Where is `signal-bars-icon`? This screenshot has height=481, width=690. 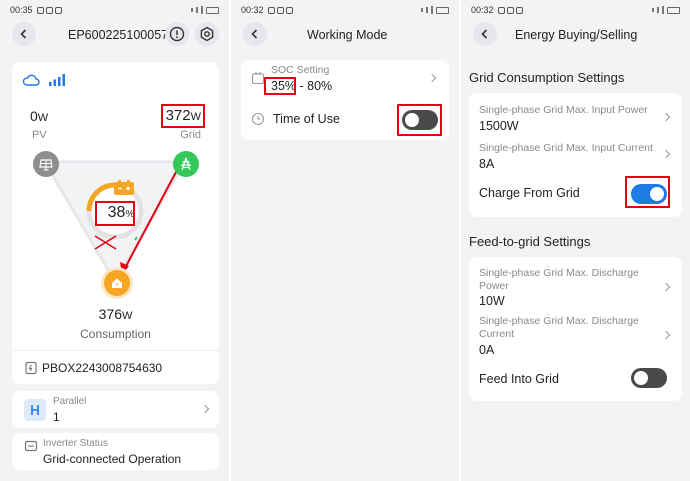 signal-bars-icon is located at coordinates (57, 80).